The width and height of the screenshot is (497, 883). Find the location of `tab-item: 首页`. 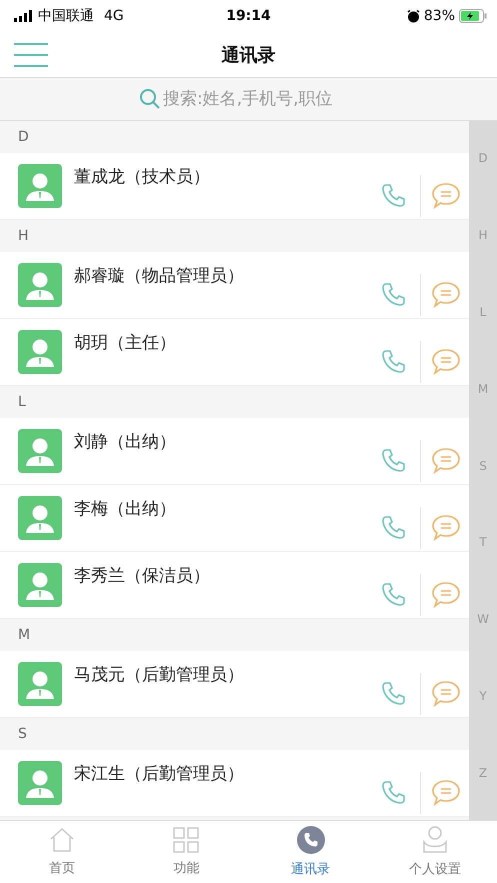

tab-item: 首页 is located at coordinates (62, 852).